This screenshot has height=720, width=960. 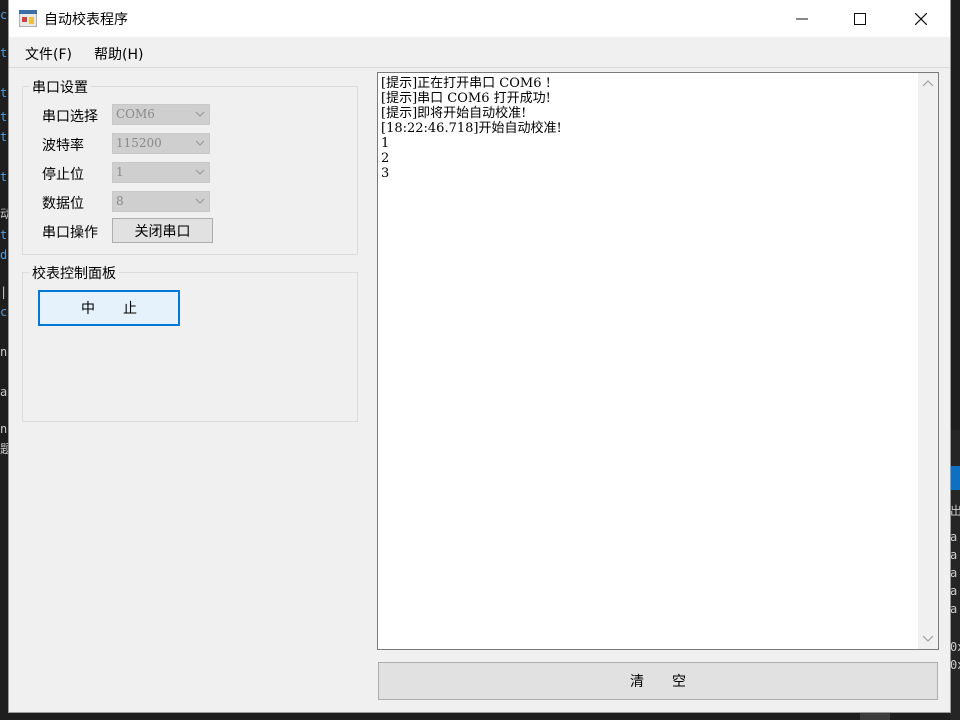 I want to click on log-scrollbar, so click(x=928, y=361).